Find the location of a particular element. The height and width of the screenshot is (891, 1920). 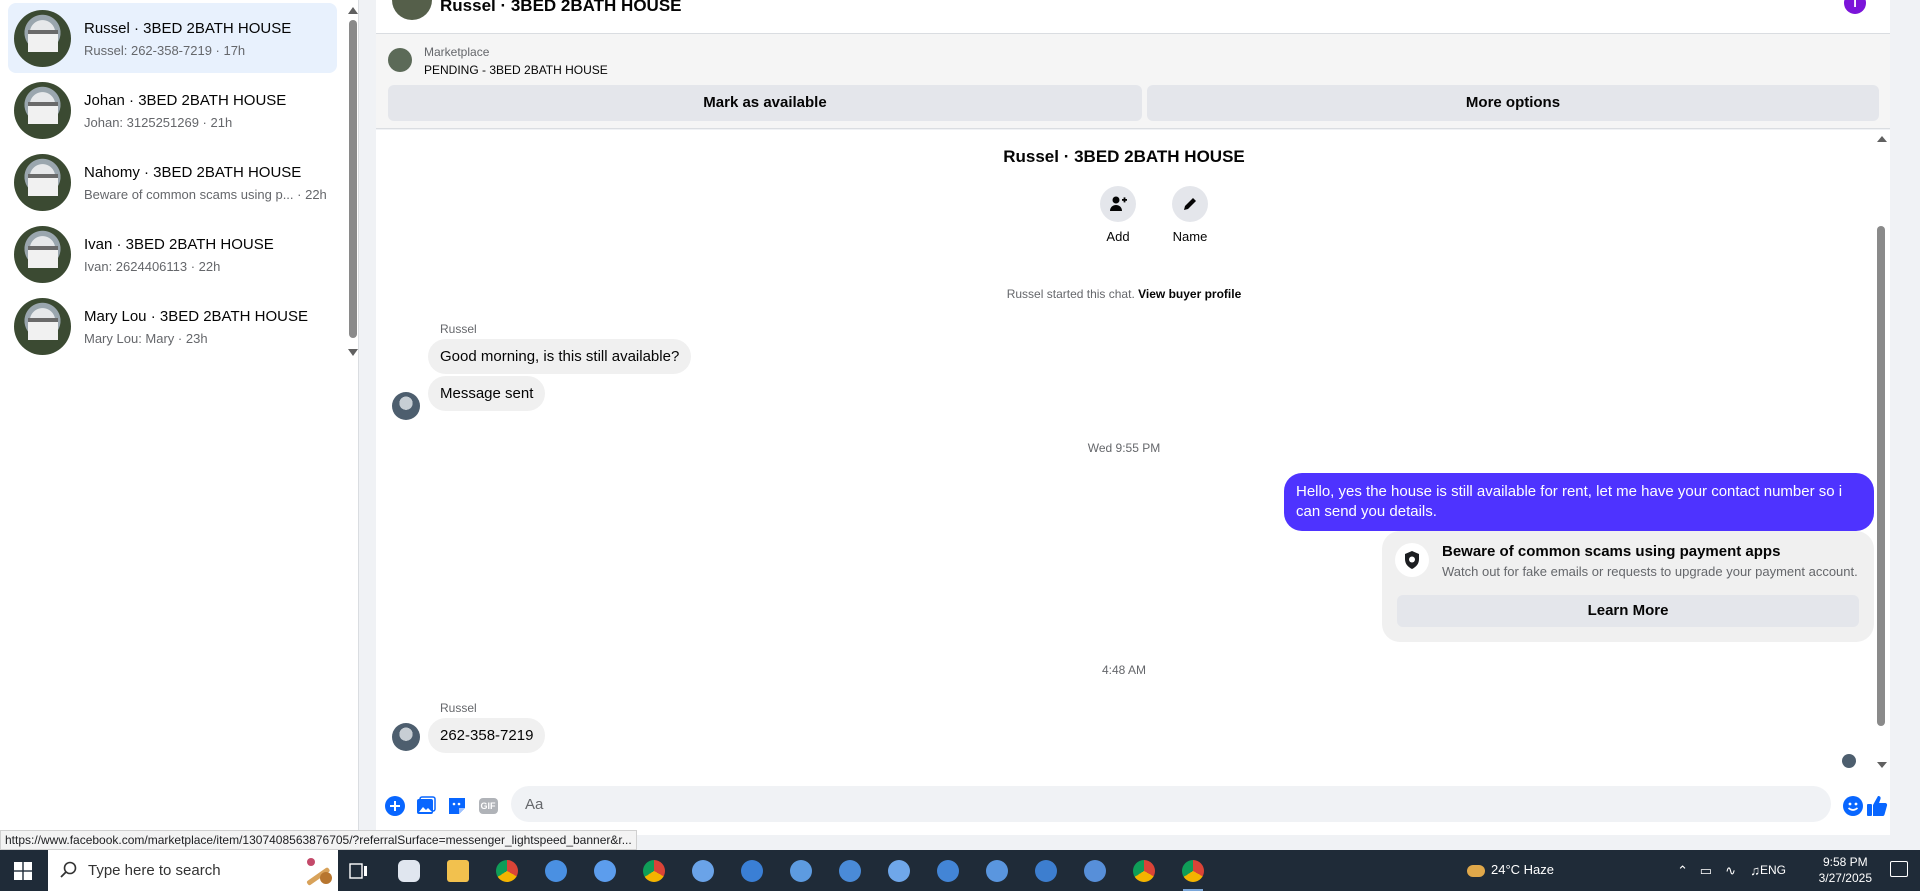

gif-icon: GIF is located at coordinates (488, 806).